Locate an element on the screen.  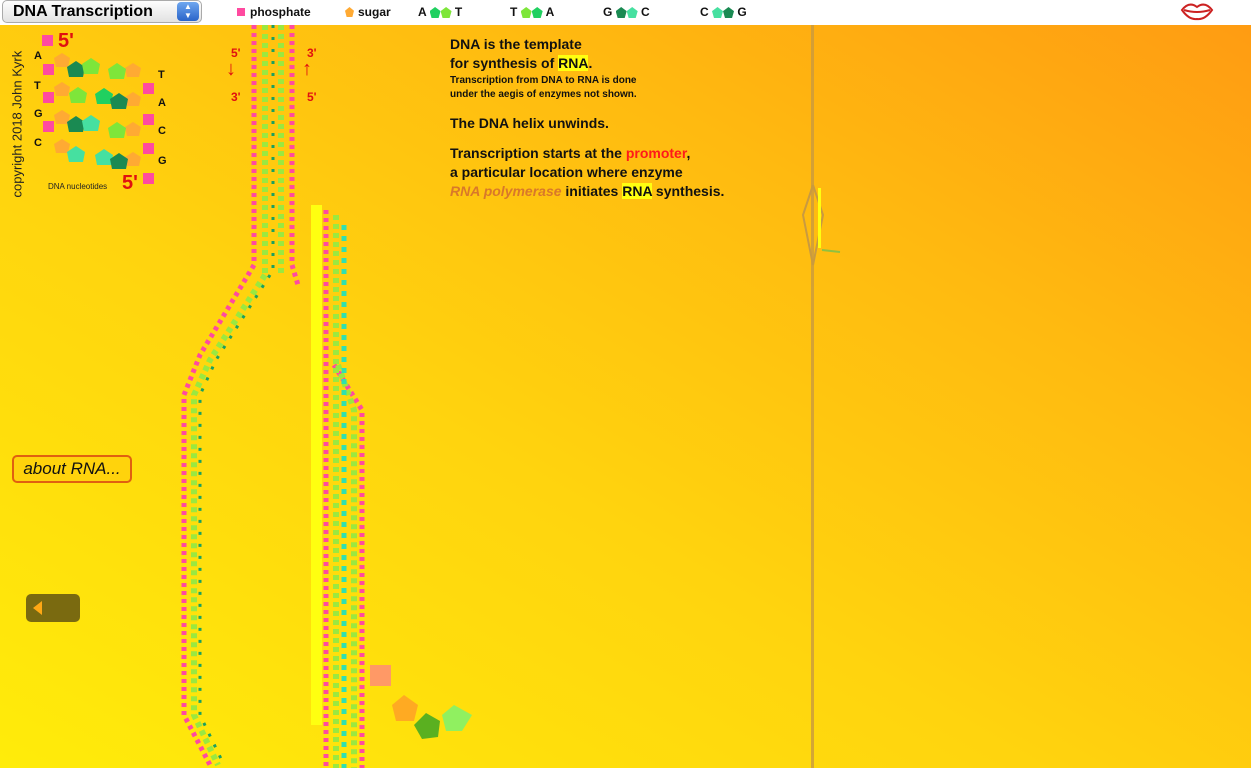
legend-sugar: sugar is located at coordinates (368, 12).